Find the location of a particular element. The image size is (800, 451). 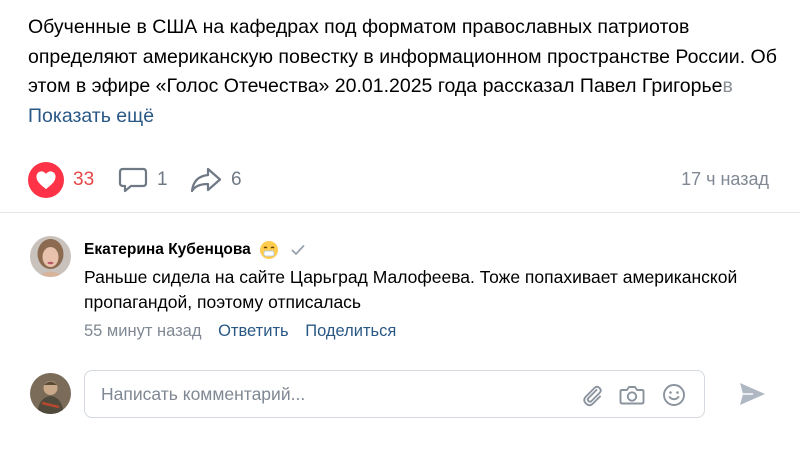

verified-check-icon is located at coordinates (298, 250).